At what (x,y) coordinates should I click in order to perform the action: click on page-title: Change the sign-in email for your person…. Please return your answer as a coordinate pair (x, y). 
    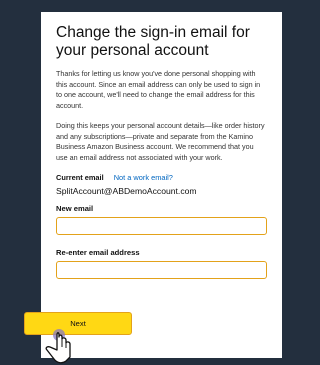
    Looking at the image, I should click on (153, 41).